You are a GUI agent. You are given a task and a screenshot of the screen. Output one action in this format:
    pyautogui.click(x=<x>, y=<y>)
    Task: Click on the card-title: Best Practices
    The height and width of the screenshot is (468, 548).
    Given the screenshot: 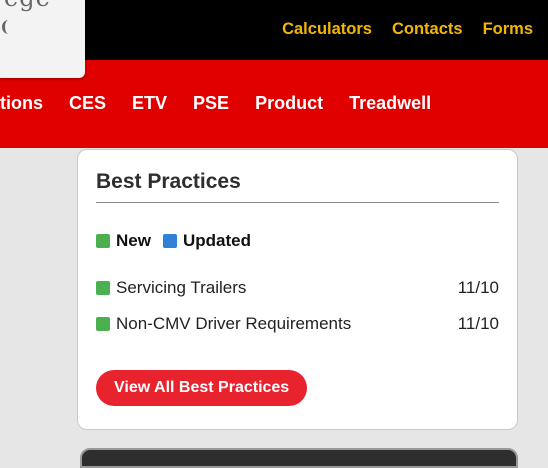 What is the action you would take?
    pyautogui.click(x=168, y=181)
    